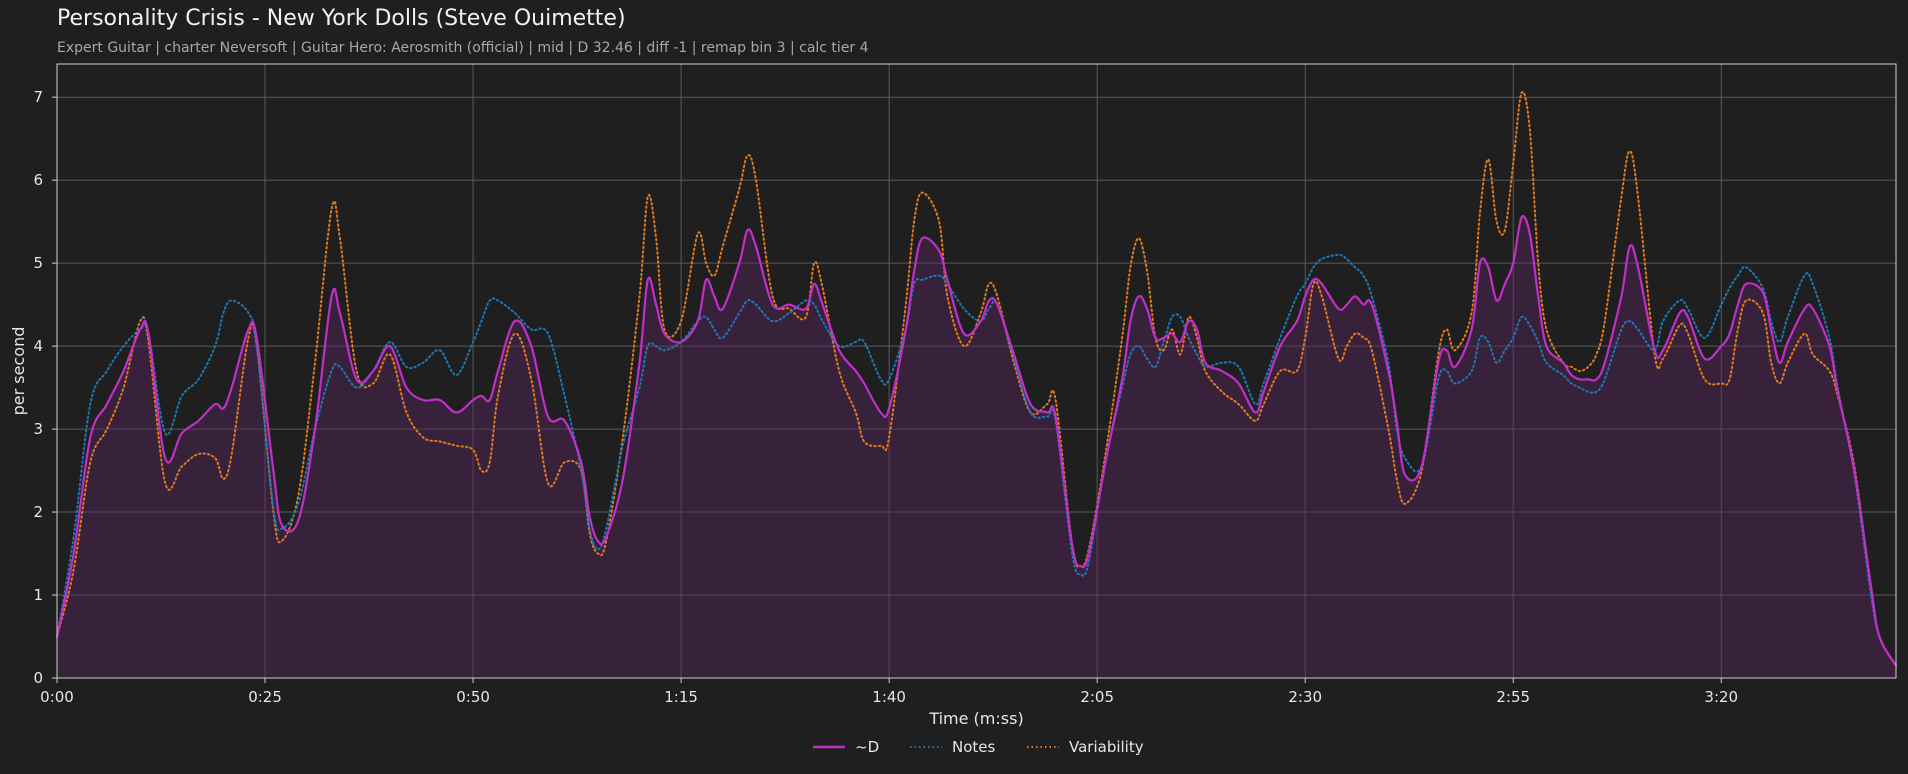  What do you see at coordinates (38, 346) in the screenshot?
I see `y-tick-label: 4` at bounding box center [38, 346].